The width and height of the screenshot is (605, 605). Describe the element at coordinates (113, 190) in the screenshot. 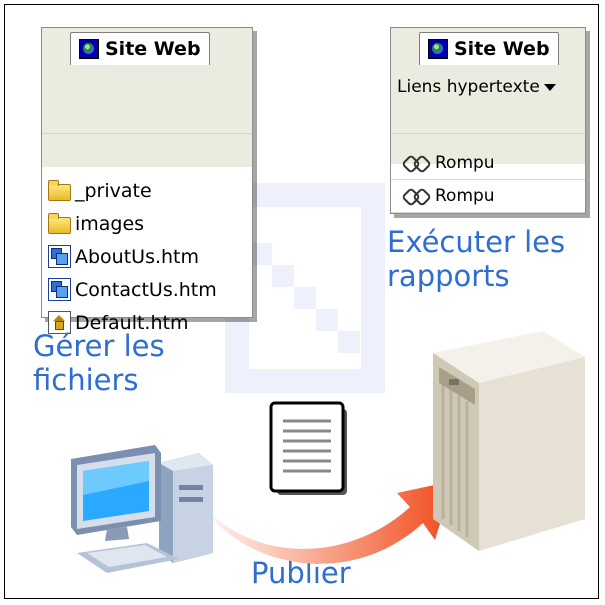

I see `file-name: _private` at that location.